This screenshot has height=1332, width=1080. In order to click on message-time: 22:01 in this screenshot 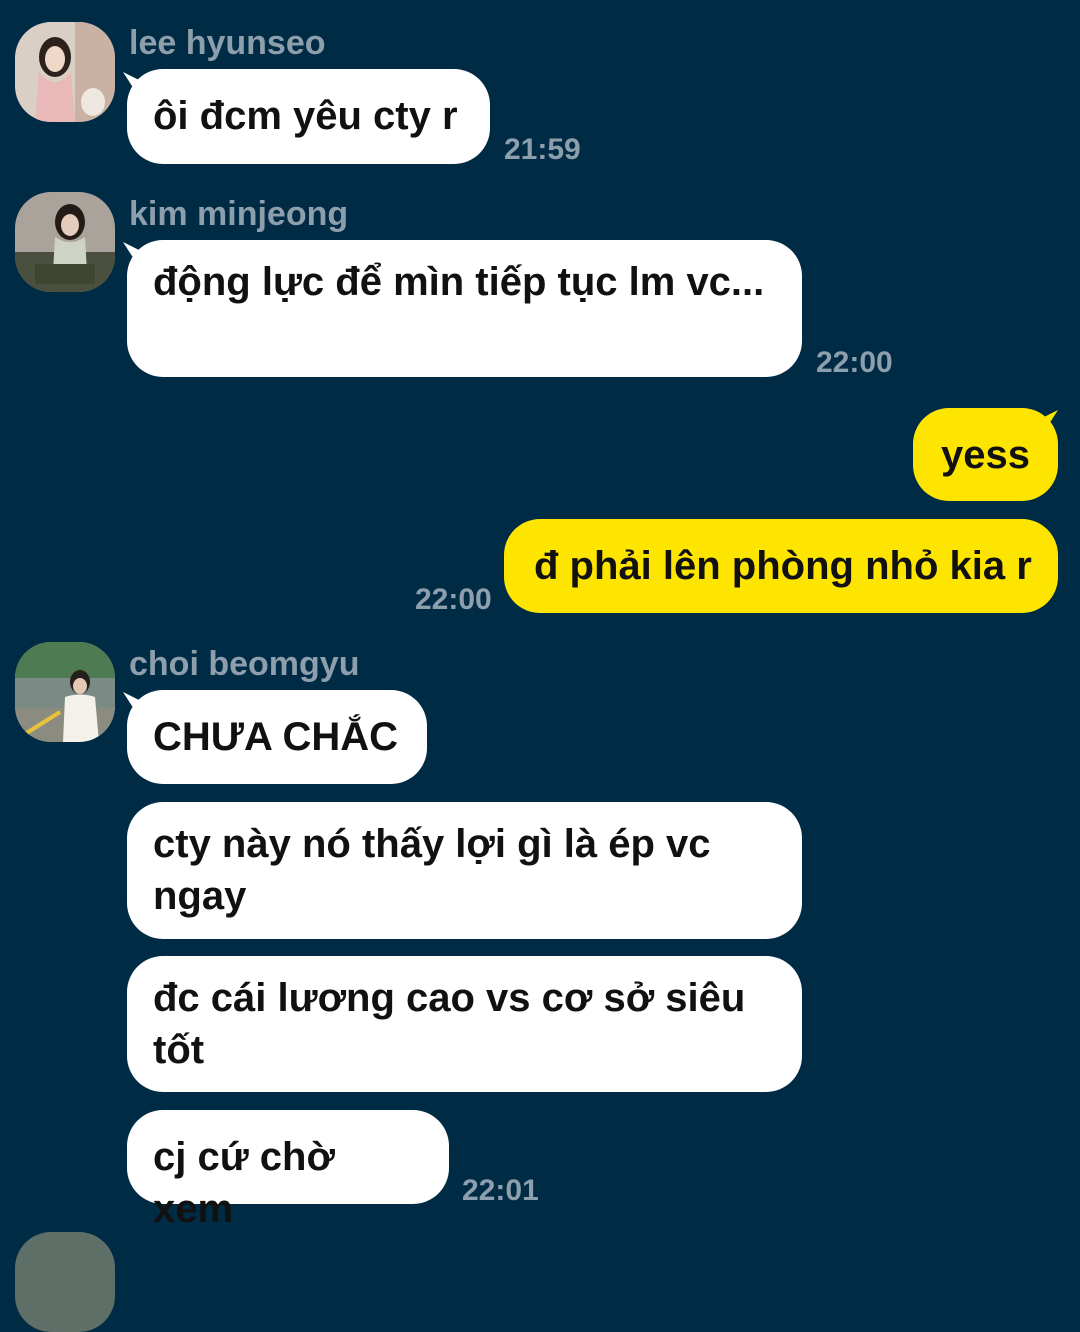, I will do `click(500, 1190)`.